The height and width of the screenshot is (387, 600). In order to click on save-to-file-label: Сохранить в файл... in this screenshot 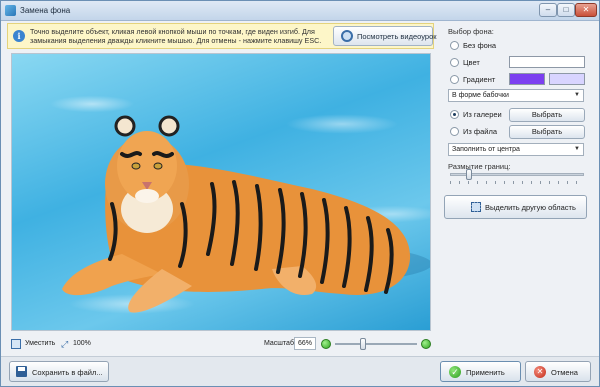, I will do `click(67, 372)`.